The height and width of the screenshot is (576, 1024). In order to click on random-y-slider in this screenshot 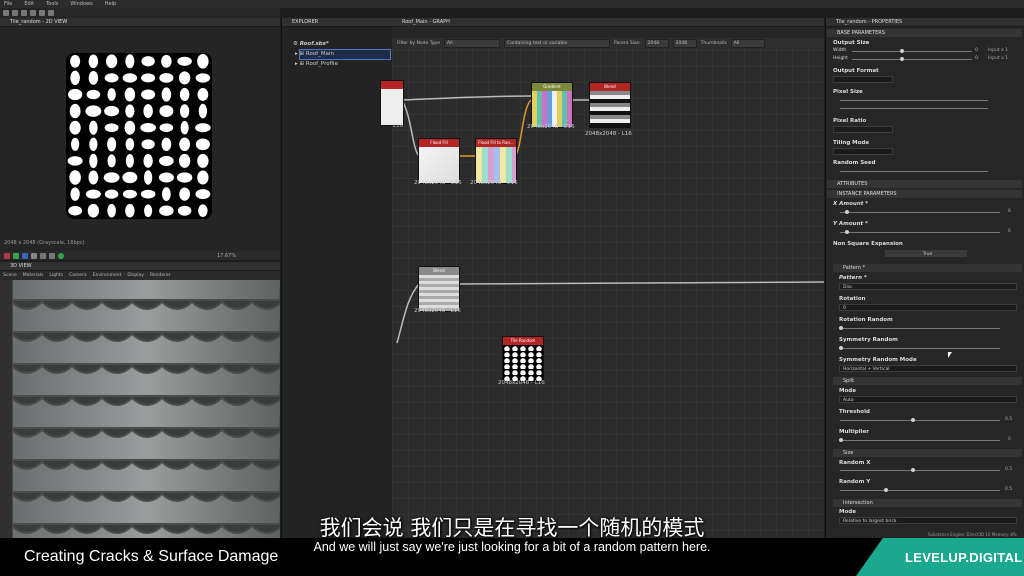, I will do `click(920, 490)`.